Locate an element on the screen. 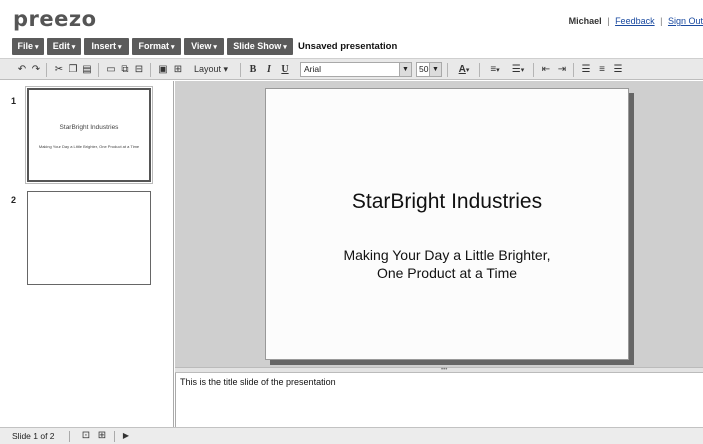  menu-view: View ▾ is located at coordinates (204, 46).